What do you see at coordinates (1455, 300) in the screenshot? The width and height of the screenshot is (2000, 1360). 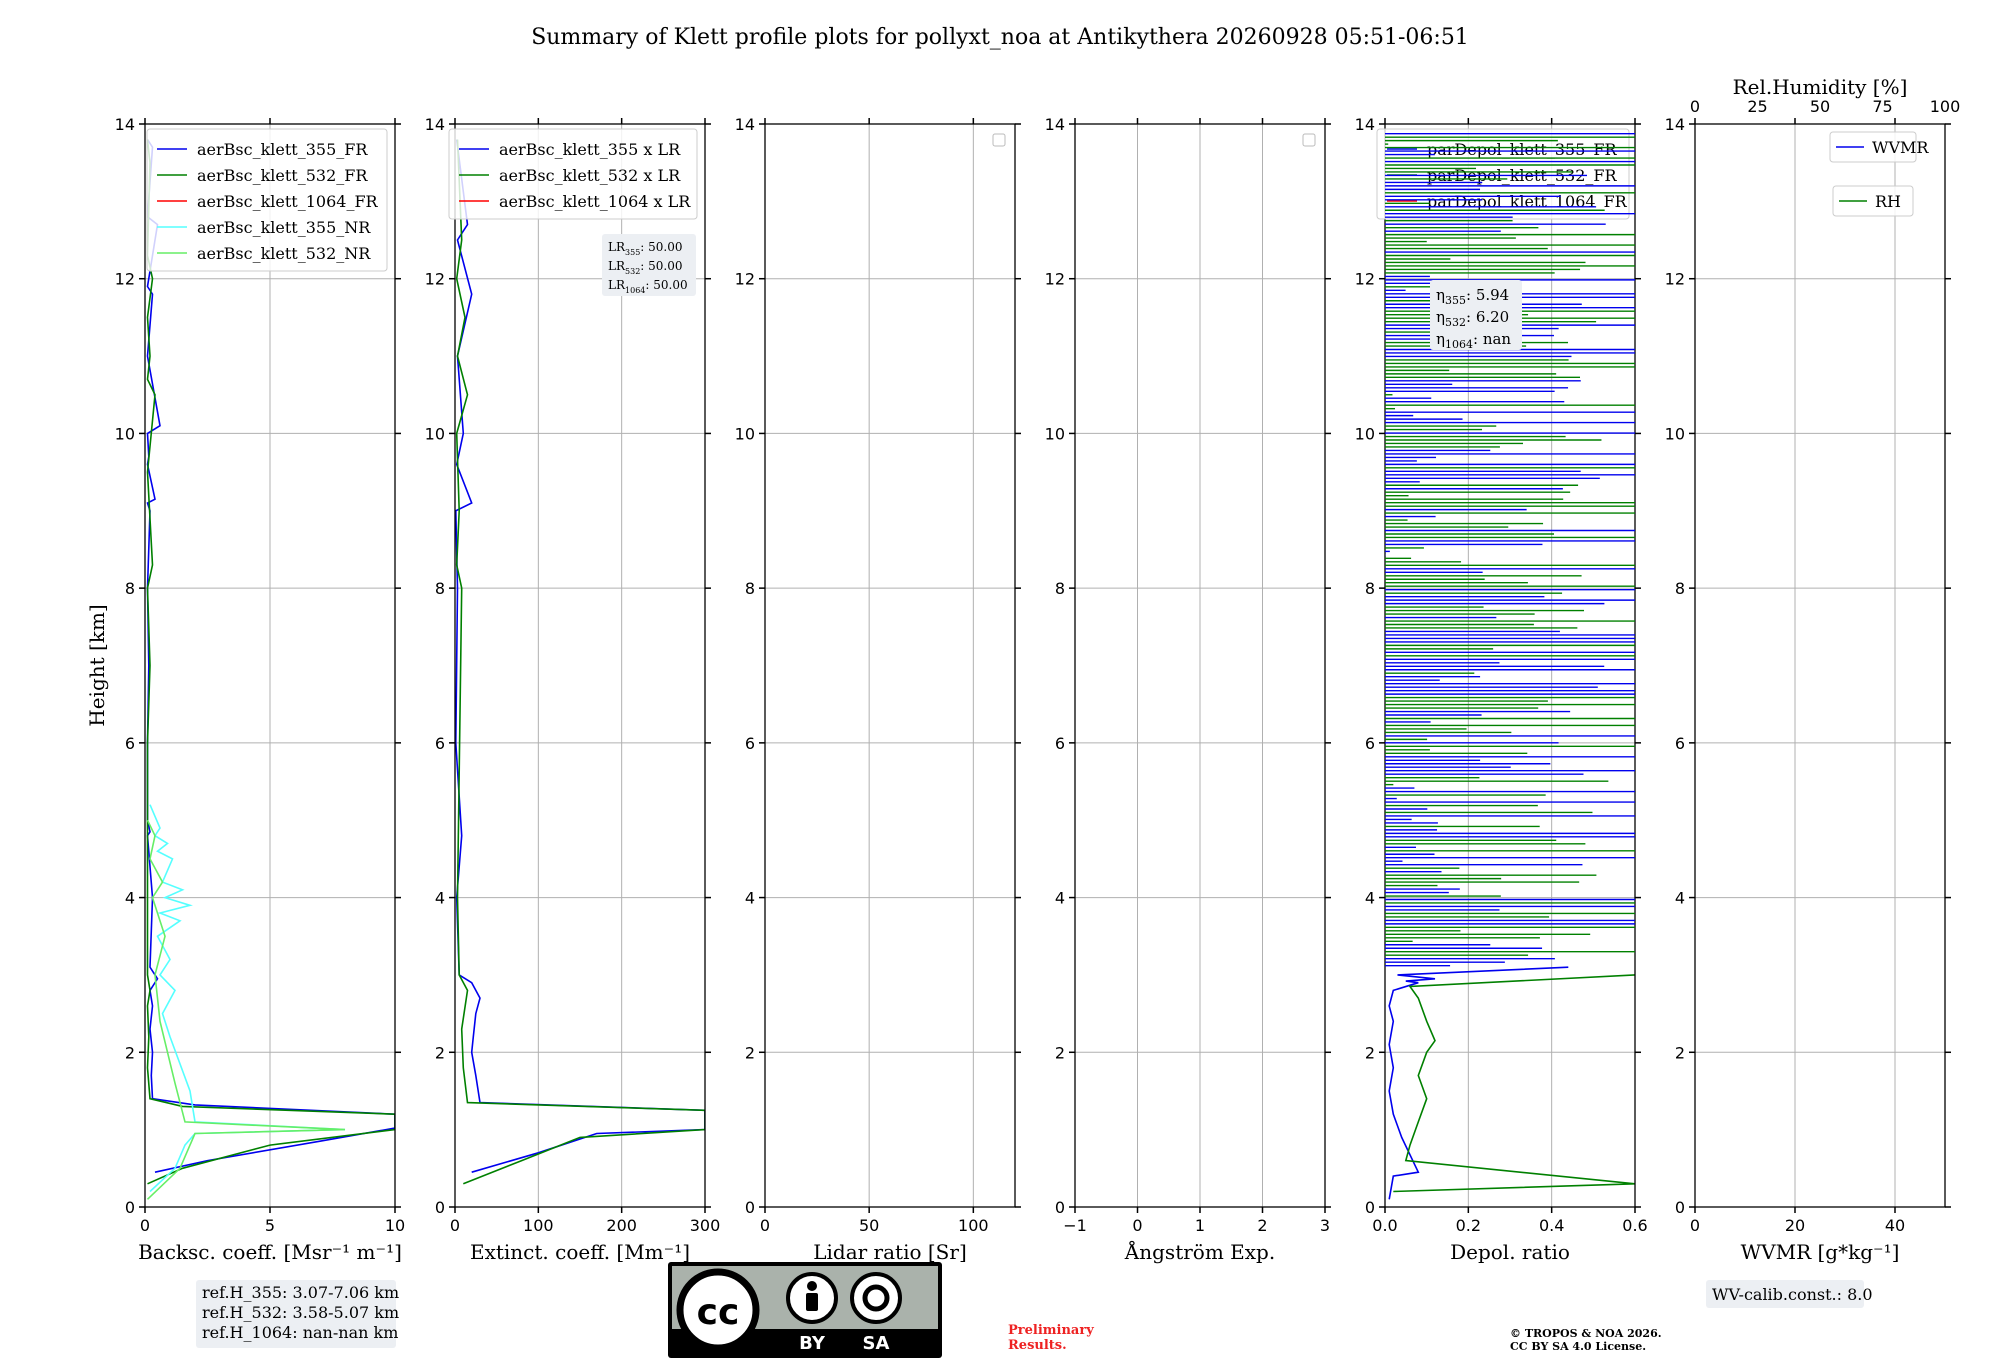 I see `subscript: 355` at bounding box center [1455, 300].